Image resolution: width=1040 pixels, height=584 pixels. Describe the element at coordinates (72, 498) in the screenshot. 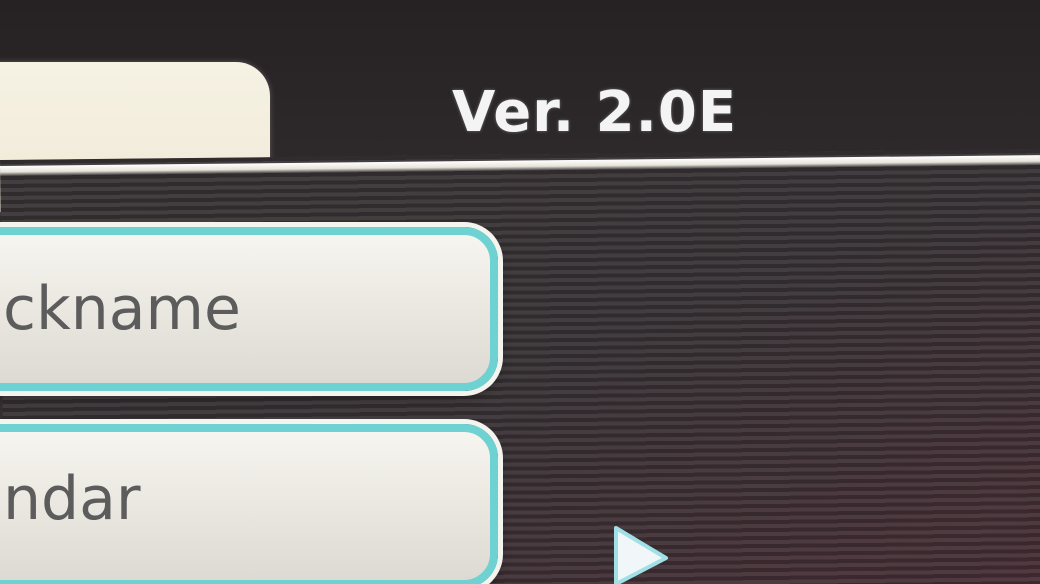

I see `calendar-button-label: ndar` at that location.